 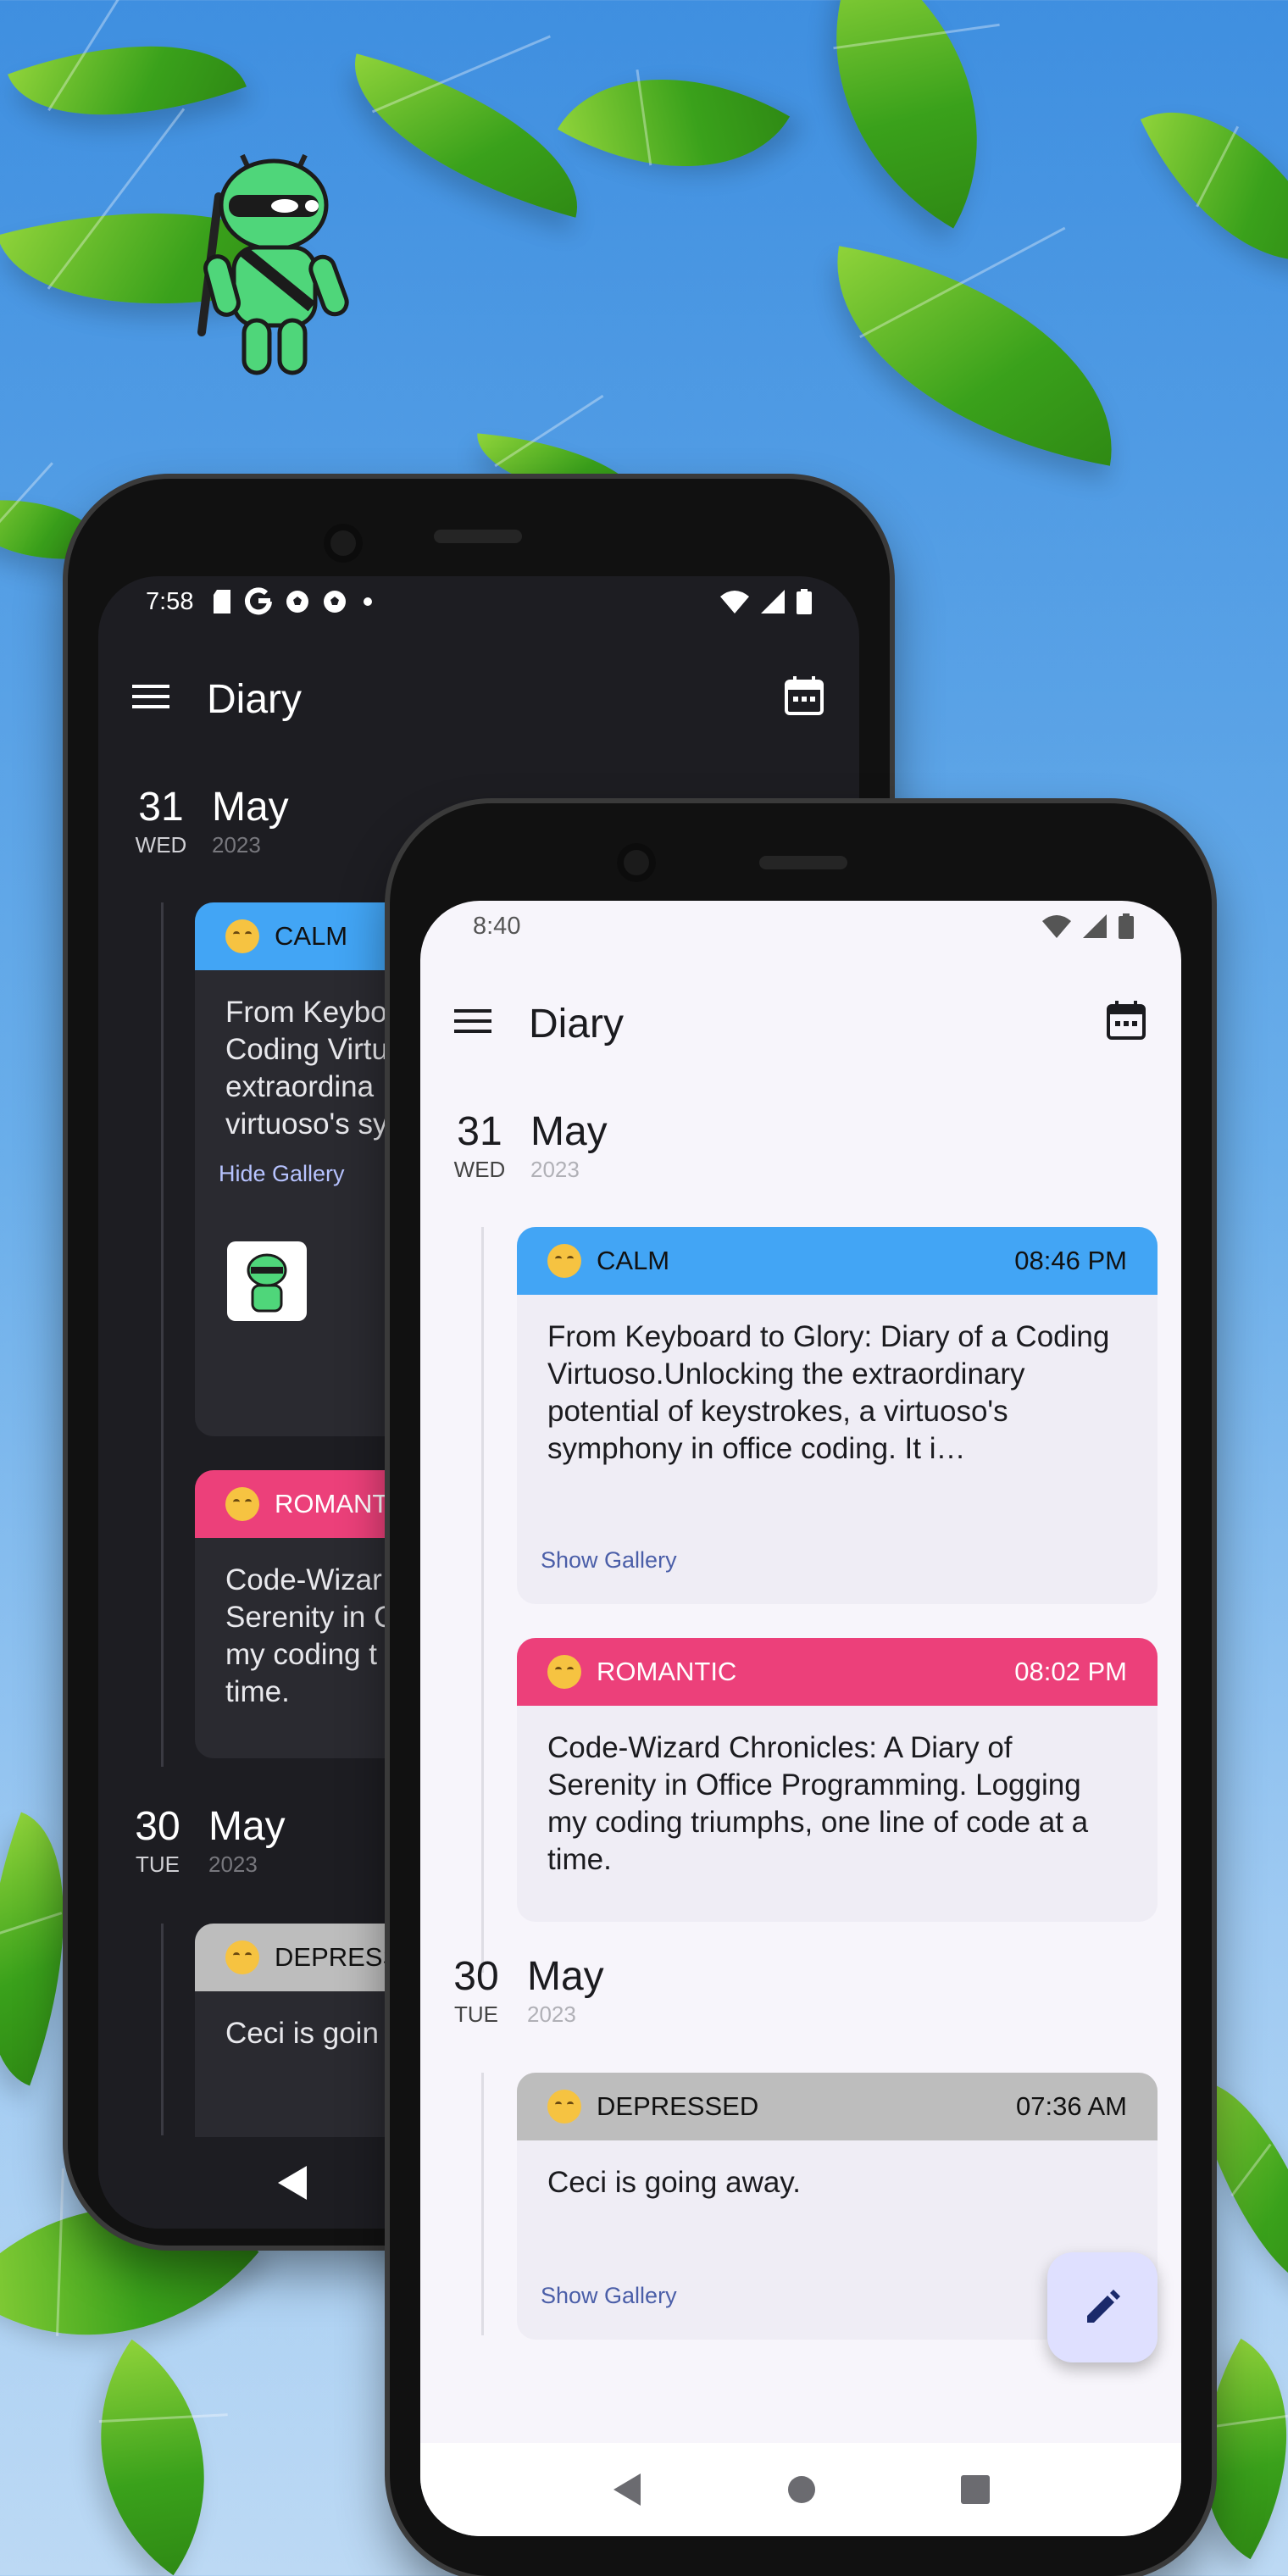 What do you see at coordinates (837, 1261) in the screenshot?
I see `entry-header: CALM 08:46 PM` at bounding box center [837, 1261].